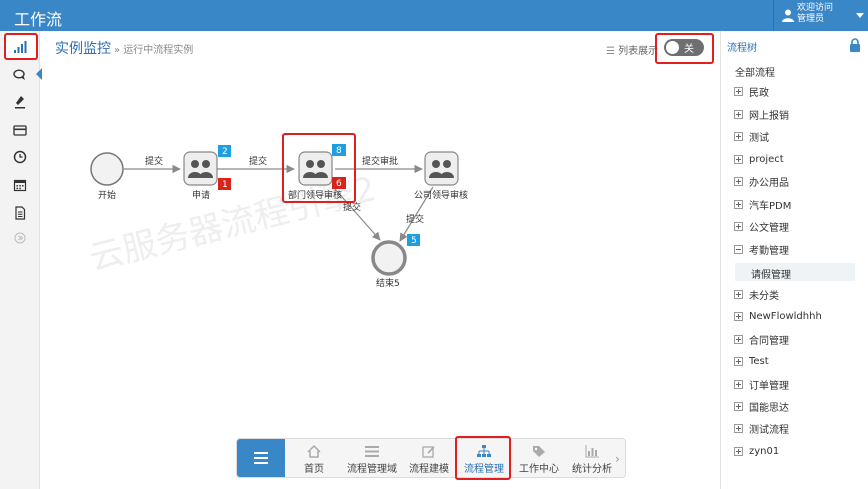 The height and width of the screenshot is (489, 868). What do you see at coordinates (795, 272) in the screenshot?
I see `tree-child-selected: 请假管理` at bounding box center [795, 272].